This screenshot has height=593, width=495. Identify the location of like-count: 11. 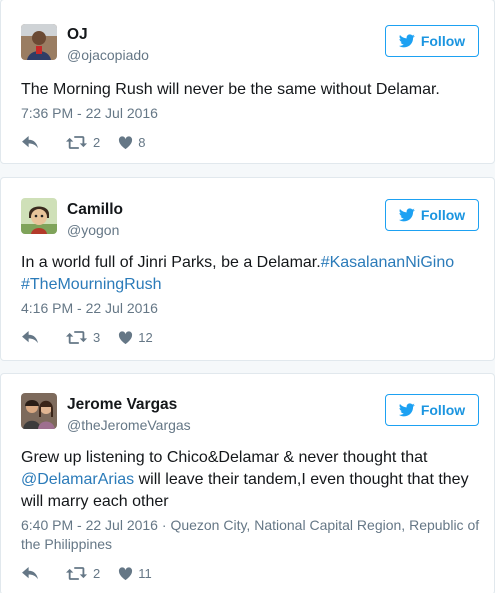
(145, 573).